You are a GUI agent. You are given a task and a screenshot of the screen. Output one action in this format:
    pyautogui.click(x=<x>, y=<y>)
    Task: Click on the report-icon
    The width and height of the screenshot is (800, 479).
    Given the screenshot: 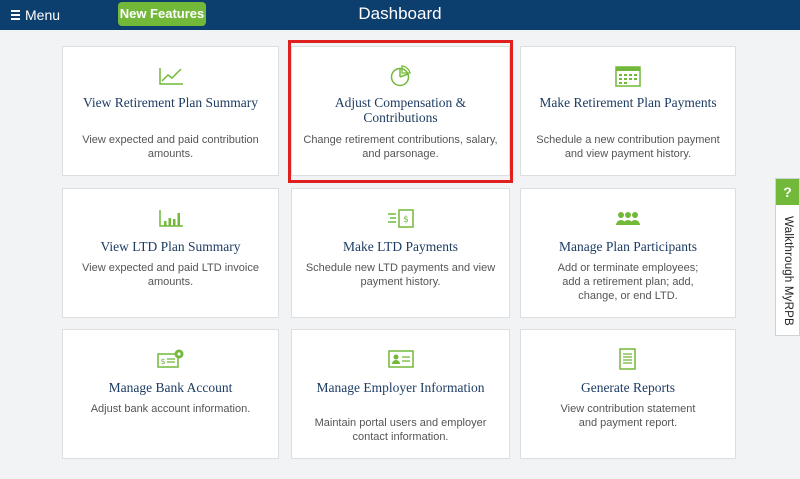 What is the action you would take?
    pyautogui.click(x=628, y=359)
    